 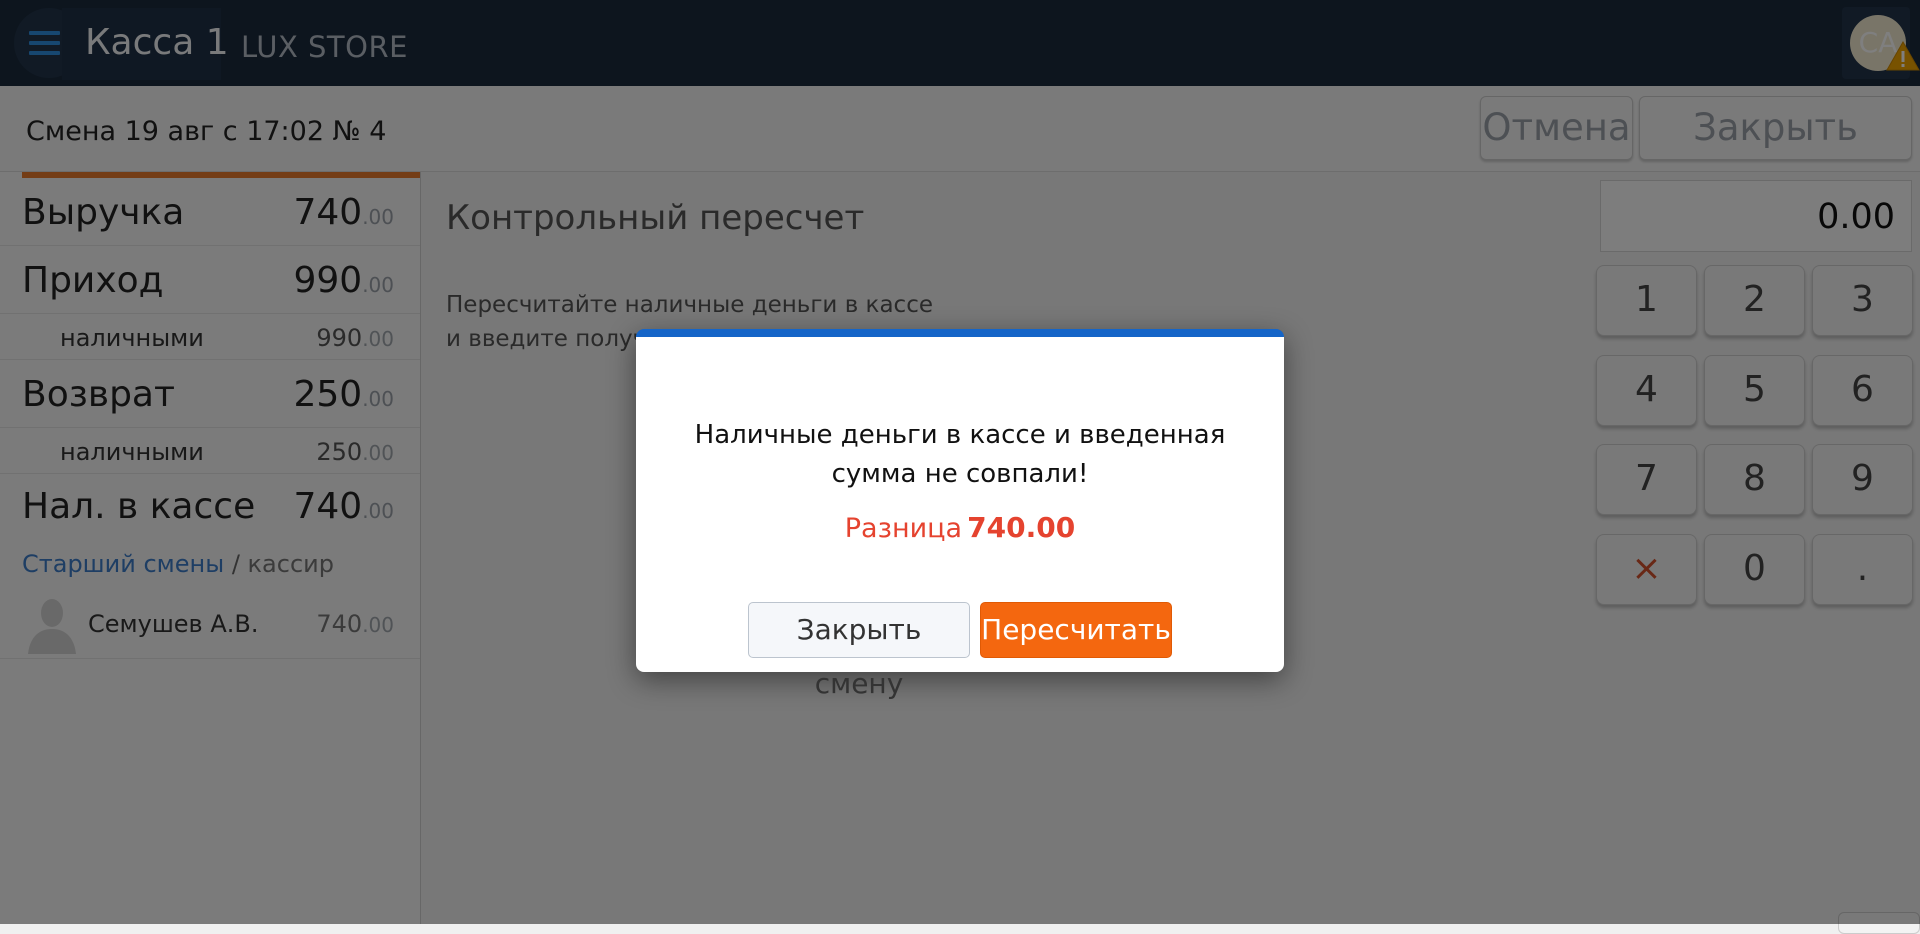 I want to click on difference-label: Разница, so click(x=903, y=528).